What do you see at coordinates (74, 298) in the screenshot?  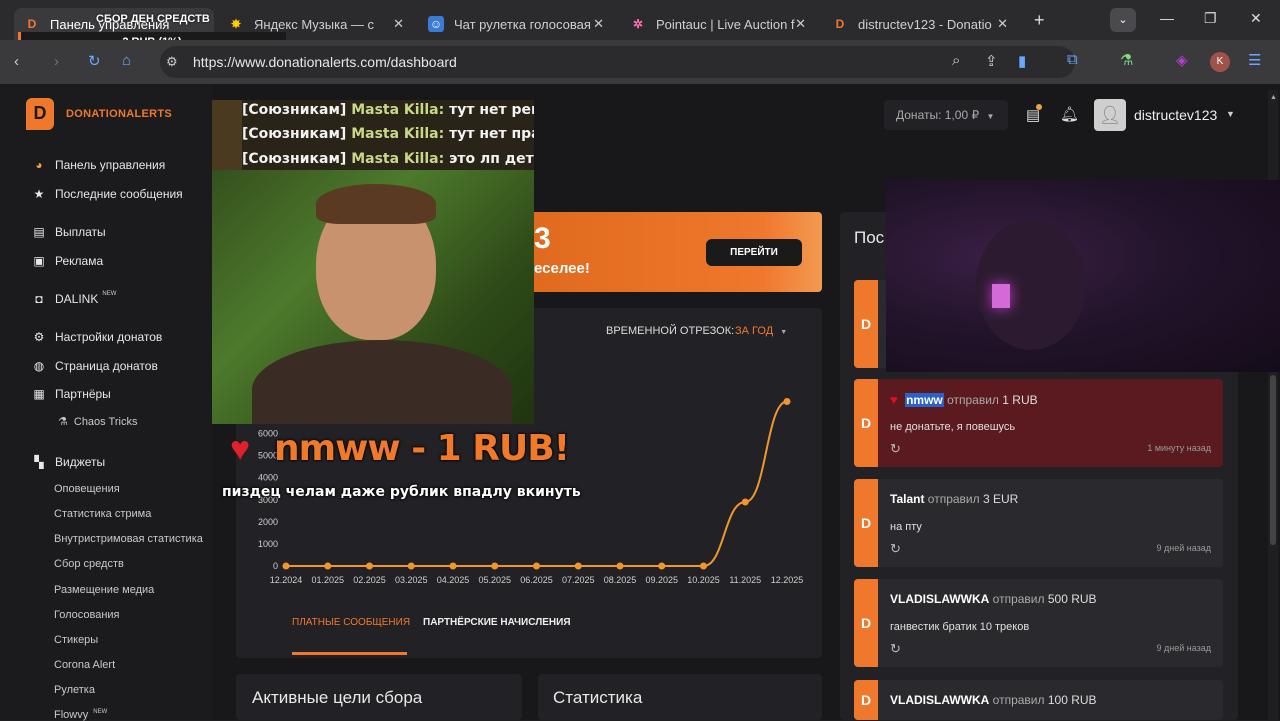 I see `sidebar-item-dalink: ◘ DALINK NEW` at bounding box center [74, 298].